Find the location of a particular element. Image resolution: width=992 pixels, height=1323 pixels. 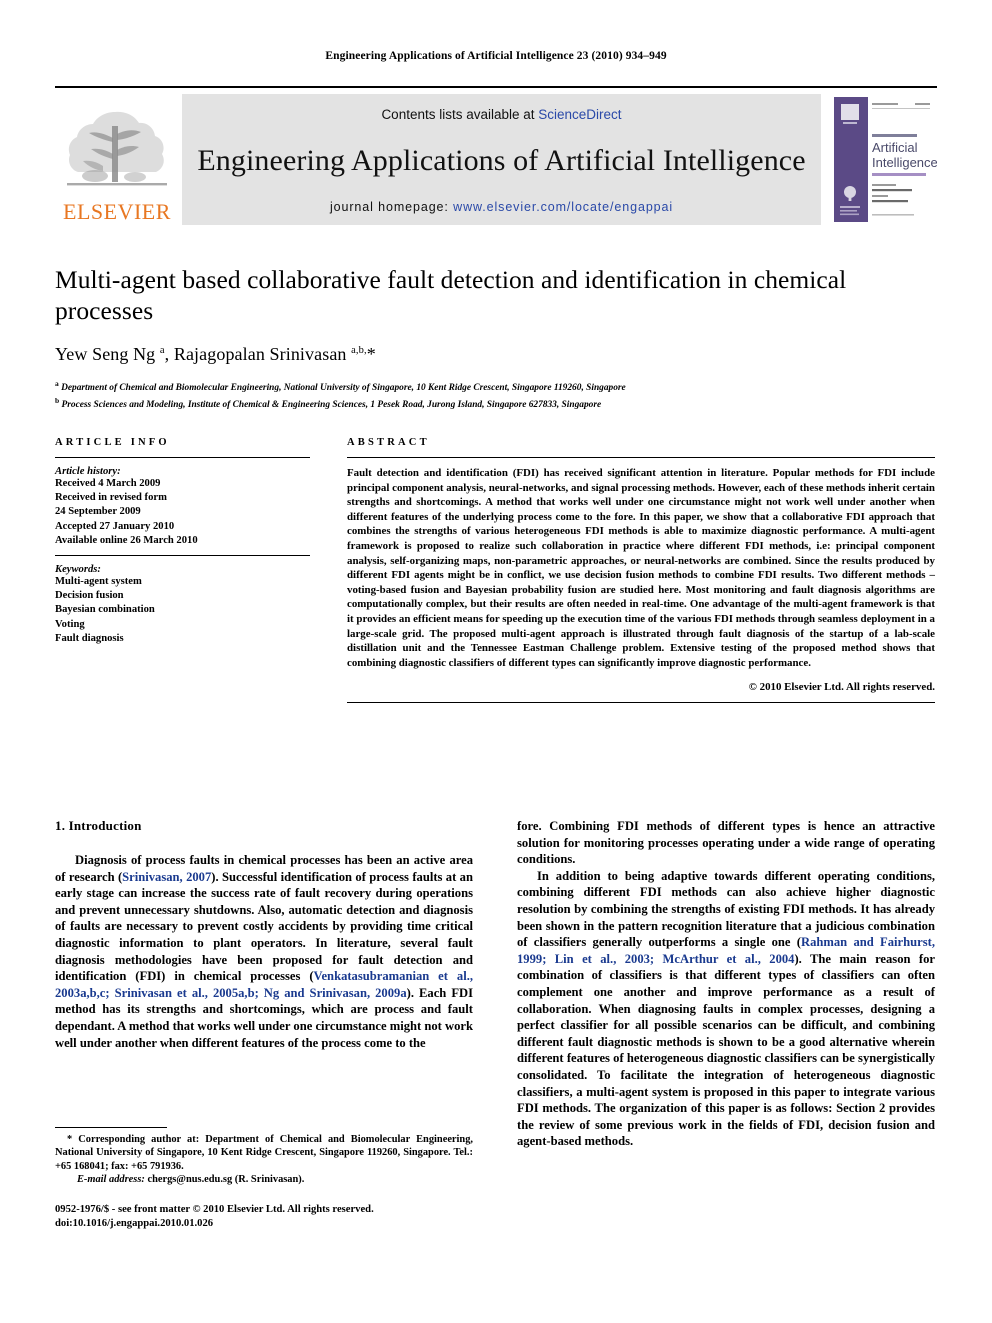

keyword-item: Decision fusion is located at coordinates (89, 596).